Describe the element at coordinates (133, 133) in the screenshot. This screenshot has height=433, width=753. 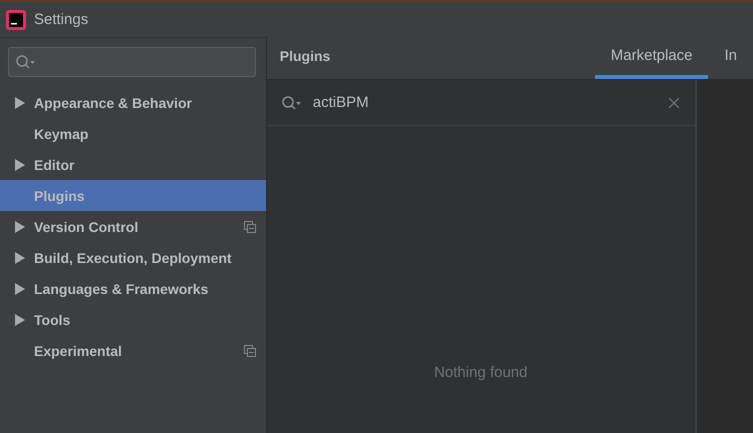
I see `sidebar-item: Keymap` at that location.